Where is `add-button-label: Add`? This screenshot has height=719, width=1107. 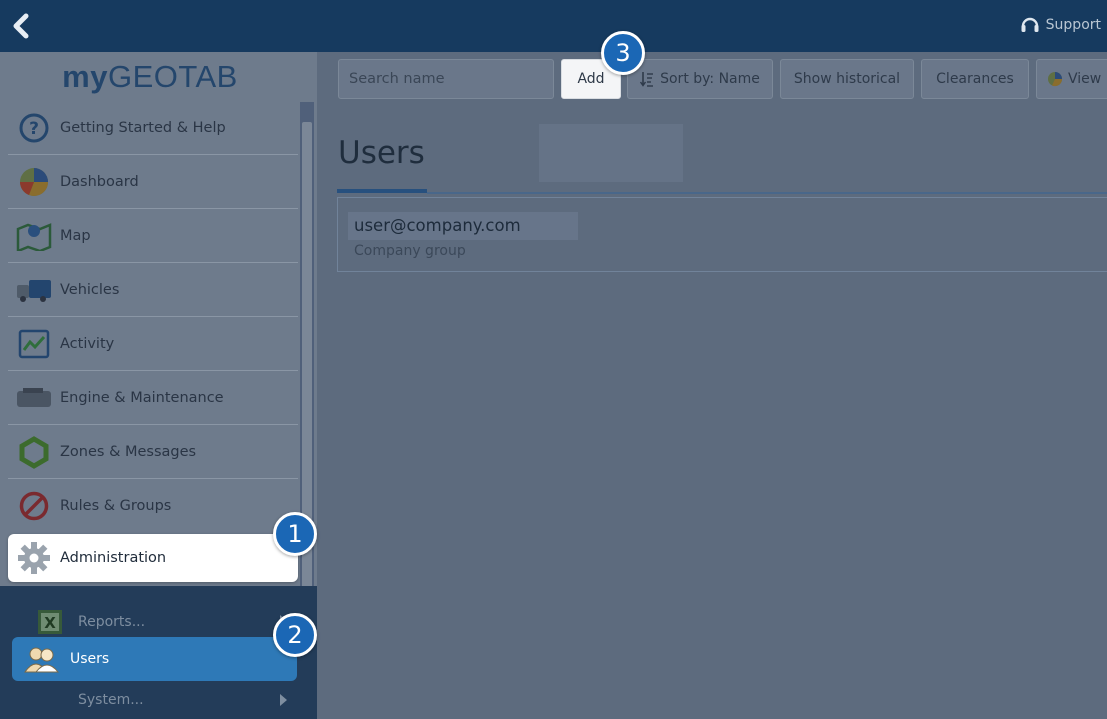
add-button-label: Add is located at coordinates (591, 79).